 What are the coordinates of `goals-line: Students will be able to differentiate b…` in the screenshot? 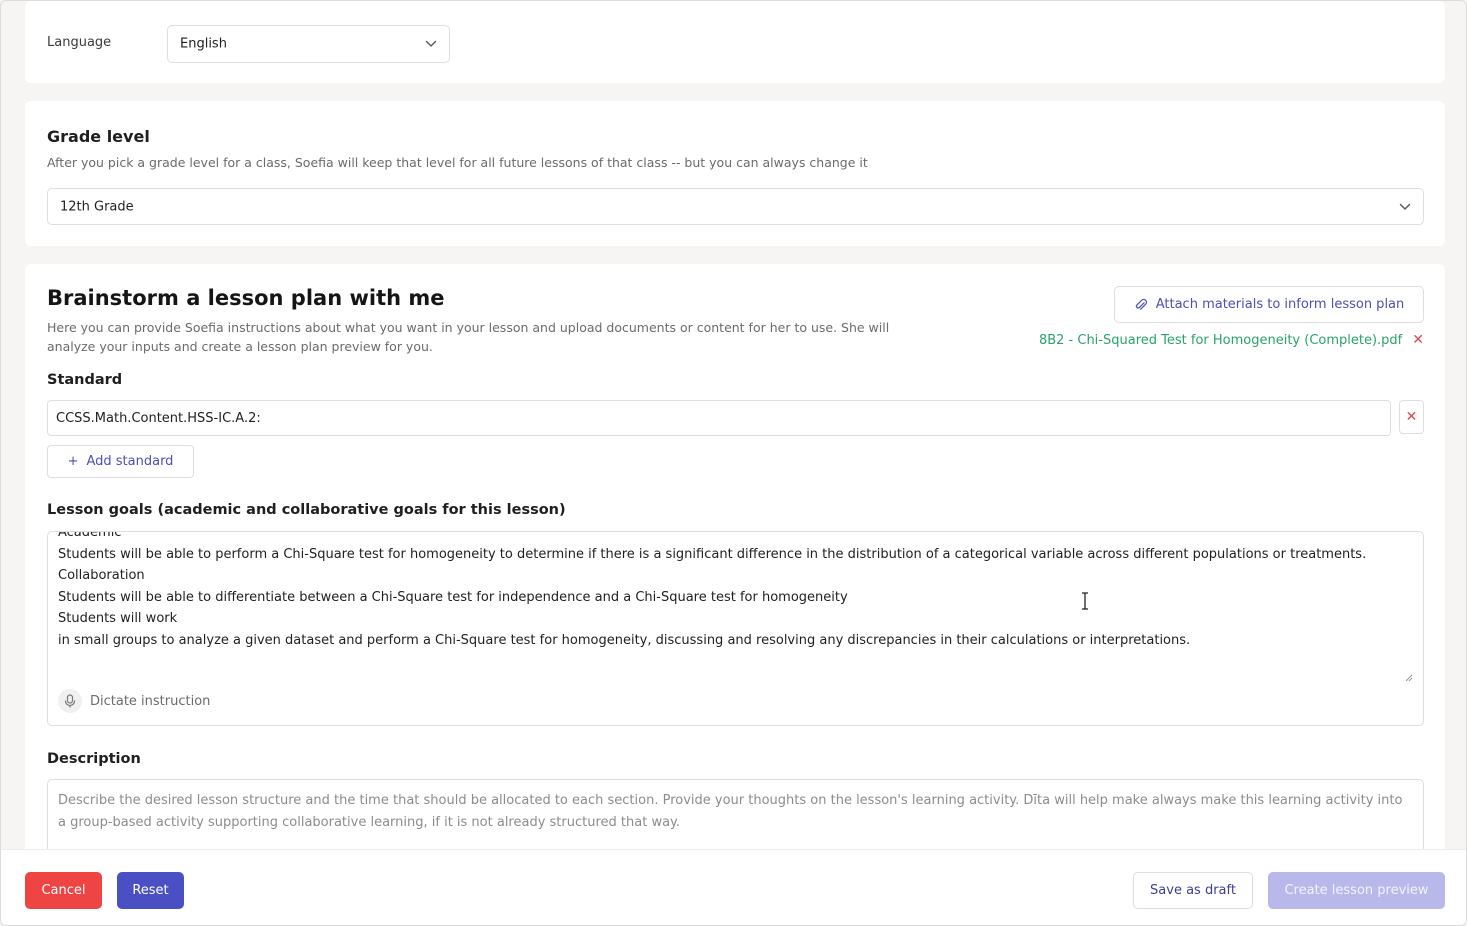 It's located at (453, 597).